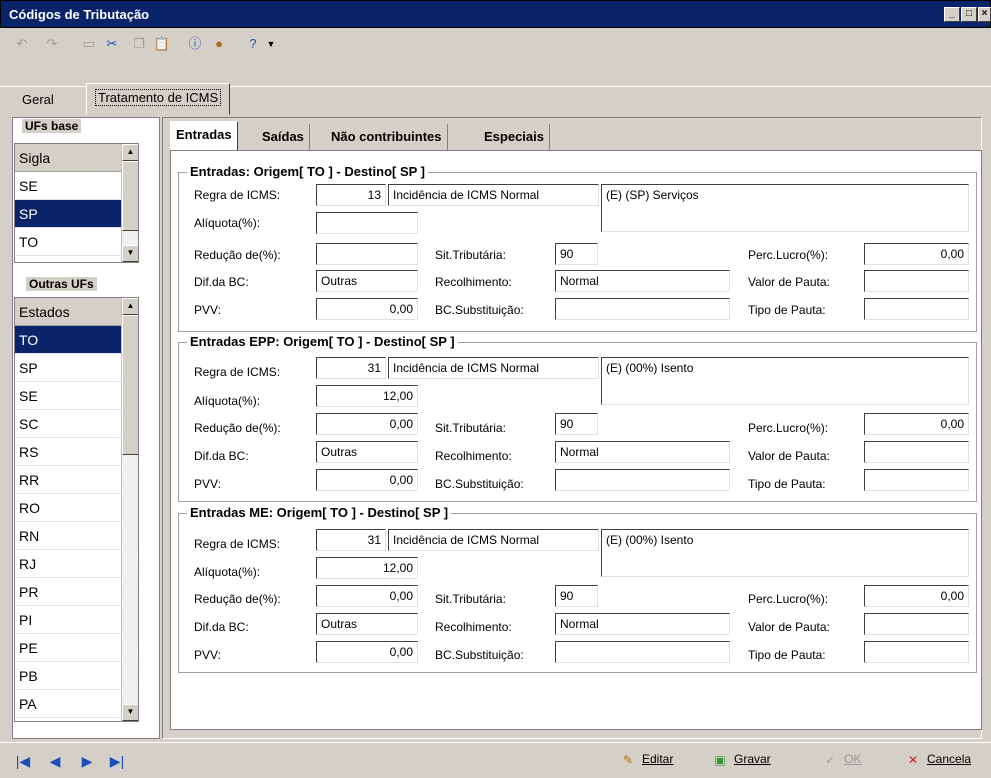 This screenshot has height=778, width=991. Describe the element at coordinates (162, 44) in the screenshot. I see `paste-icon: 📋` at that location.